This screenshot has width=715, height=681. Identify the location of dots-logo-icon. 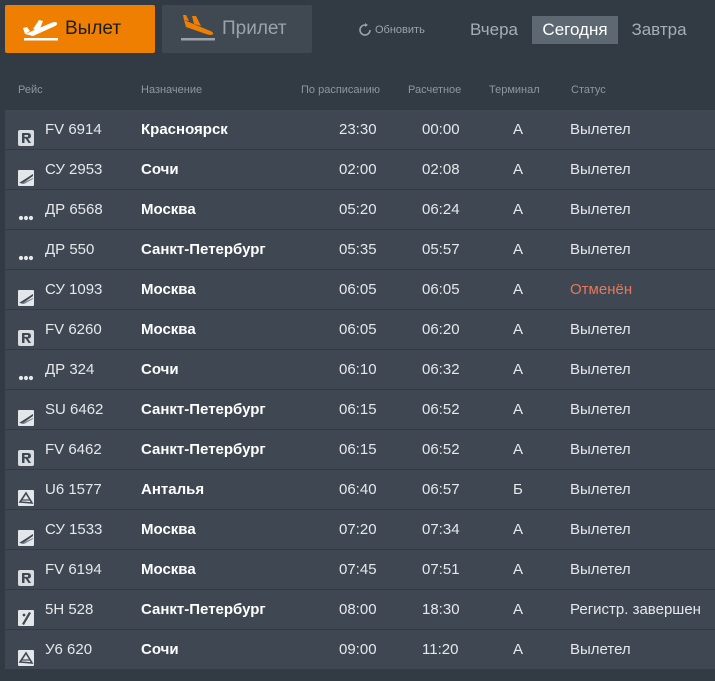
(26, 211).